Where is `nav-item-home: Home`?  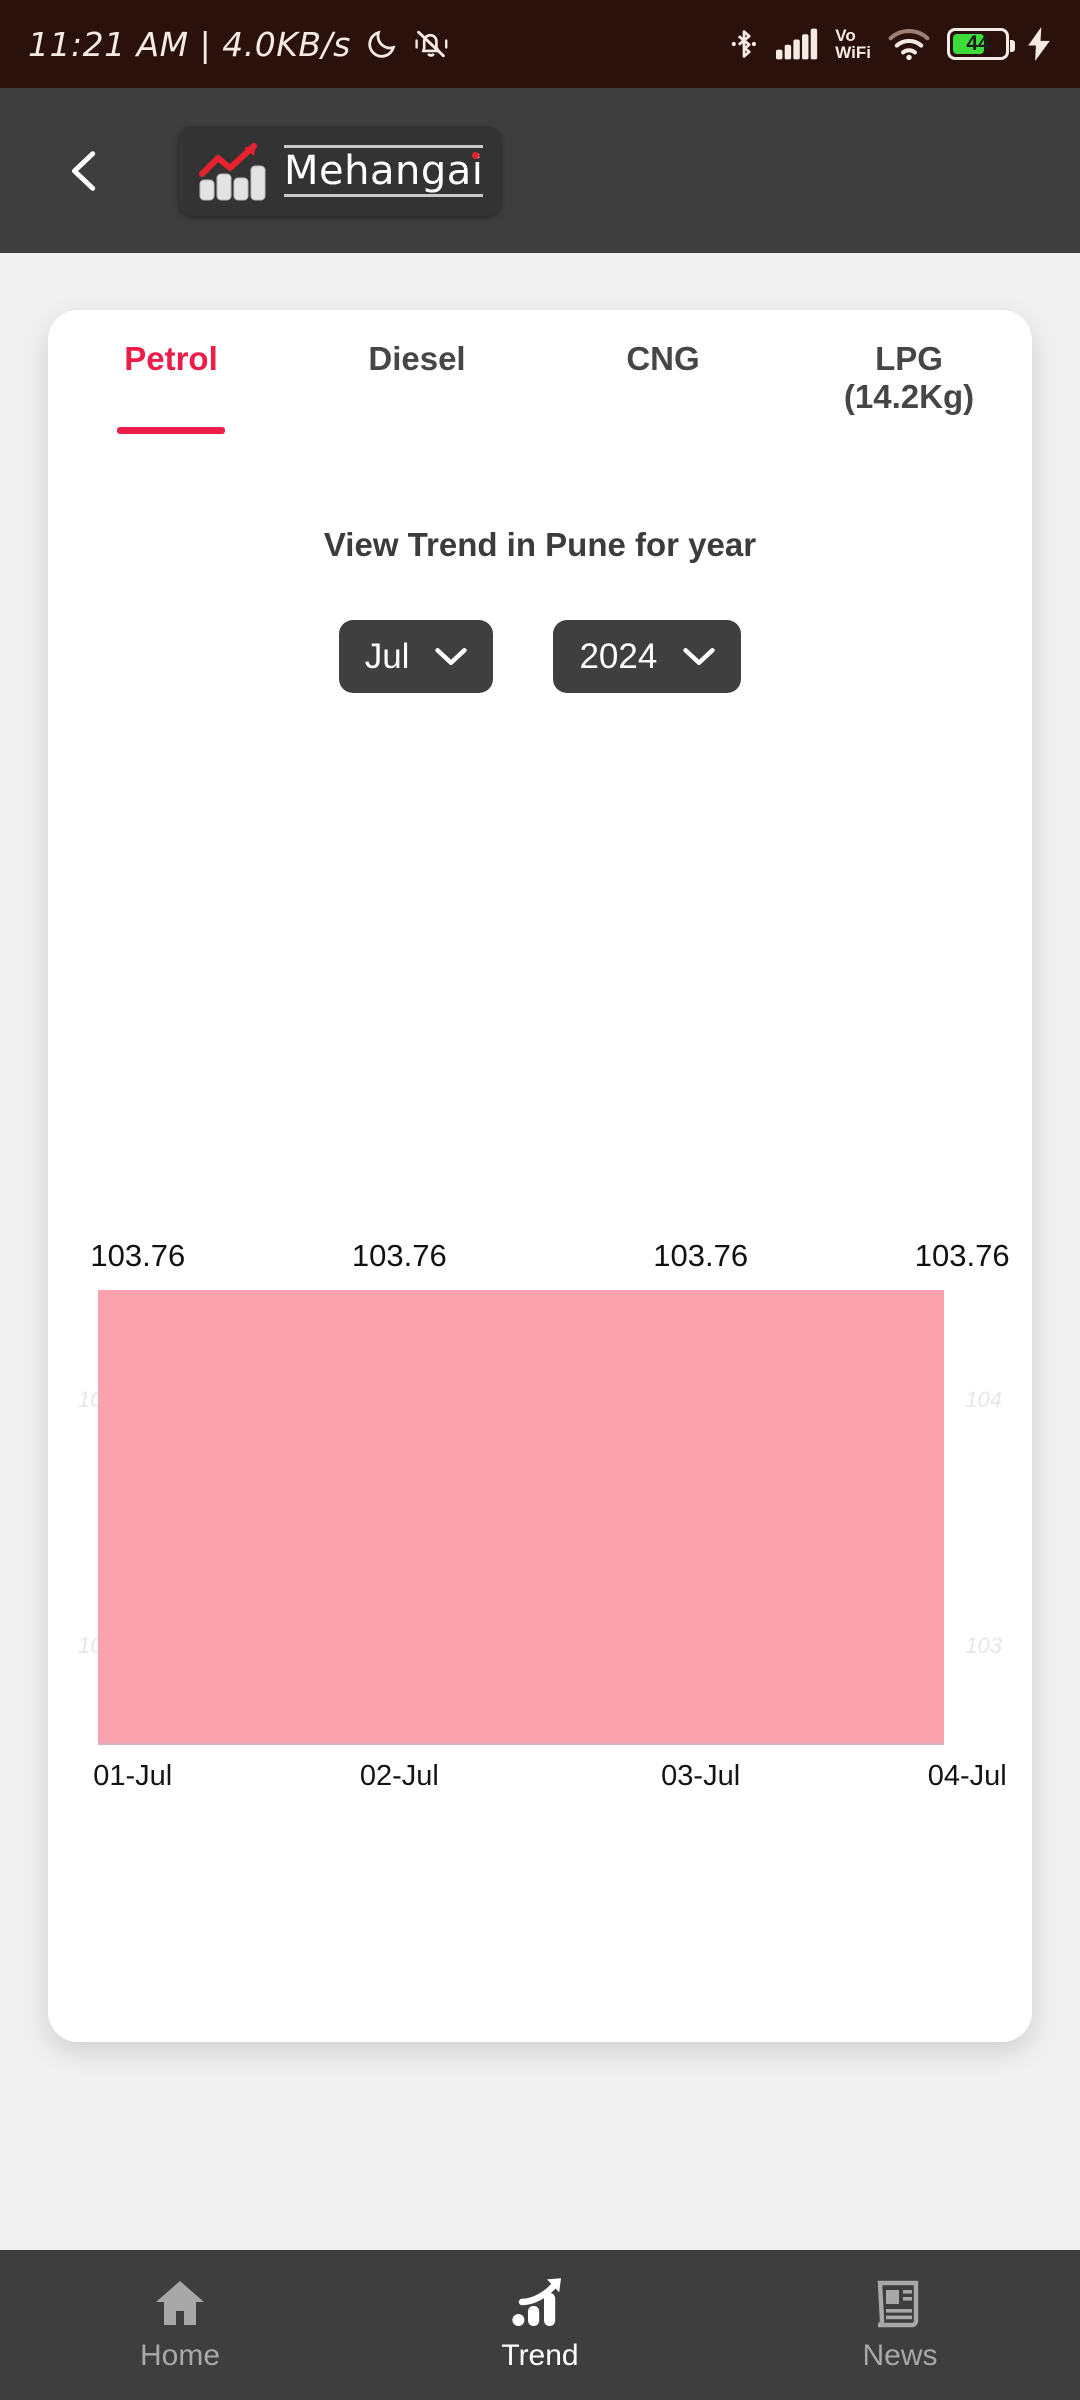
nav-item-home: Home is located at coordinates (180, 2325).